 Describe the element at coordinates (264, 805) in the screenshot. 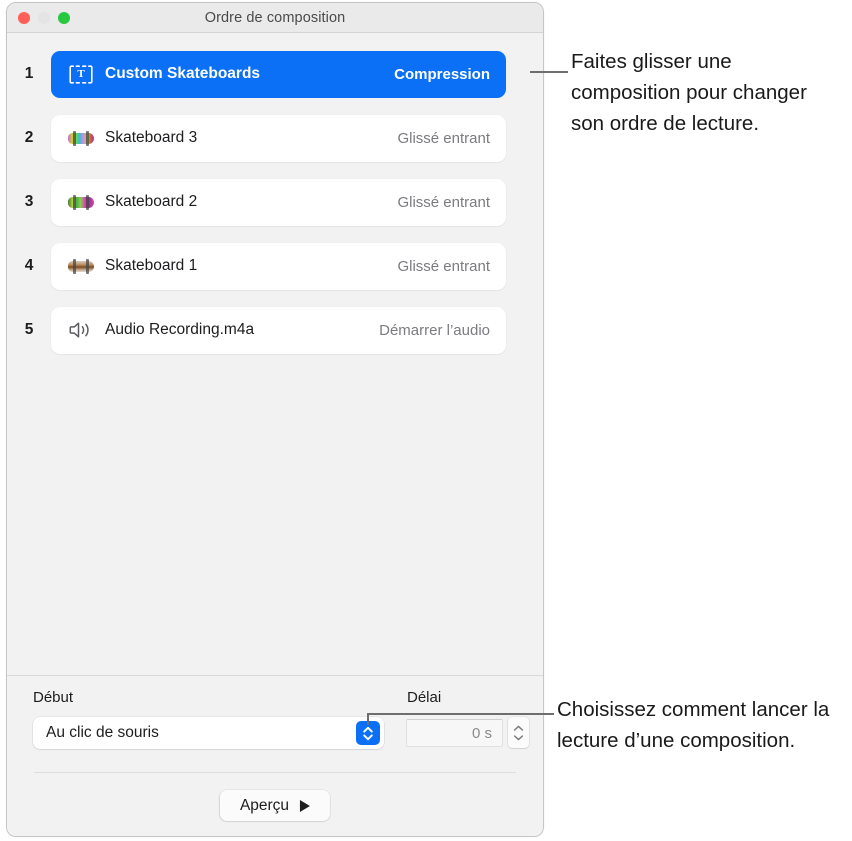

I see `preview-label: Aperçu` at that location.